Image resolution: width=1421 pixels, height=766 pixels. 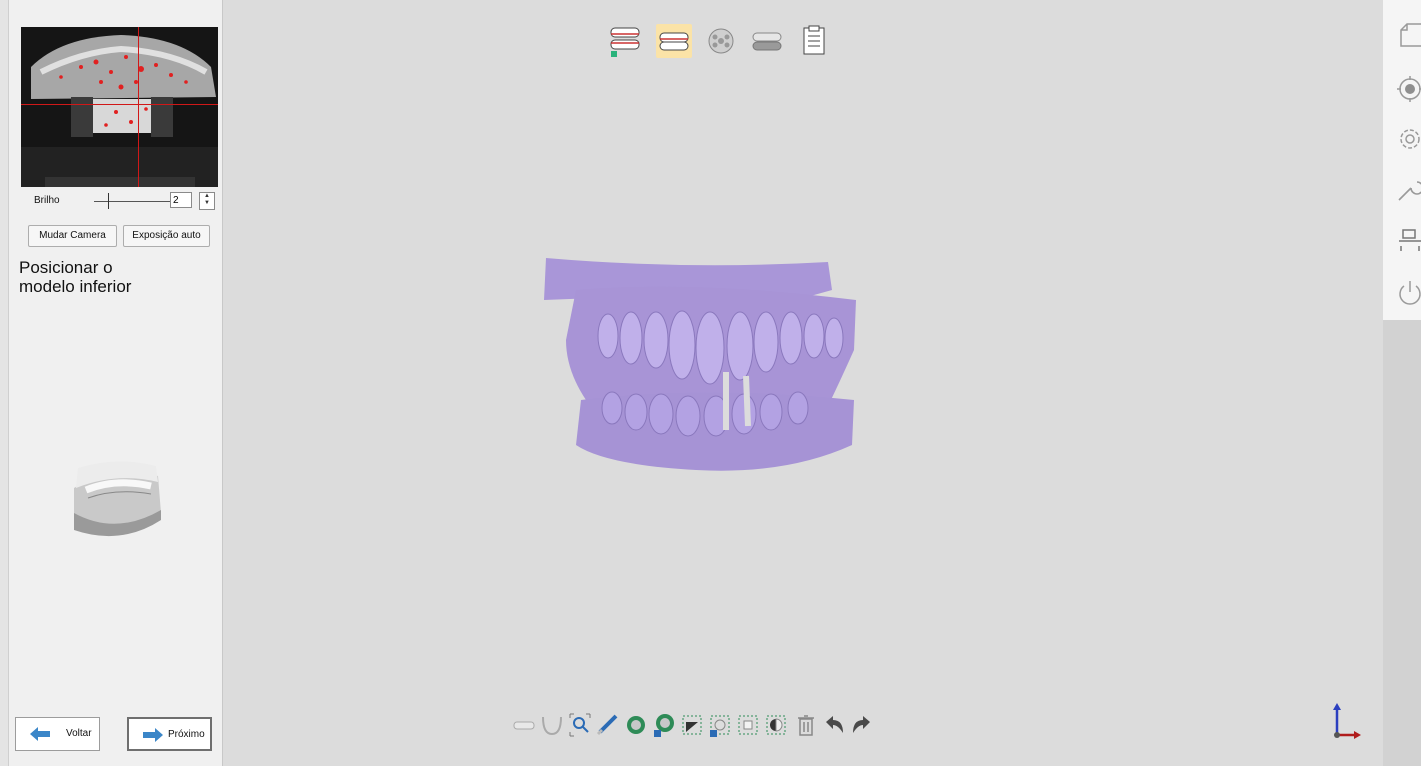 What do you see at coordinates (72, 236) in the screenshot?
I see `change-camera-button: Mudar Camera` at bounding box center [72, 236].